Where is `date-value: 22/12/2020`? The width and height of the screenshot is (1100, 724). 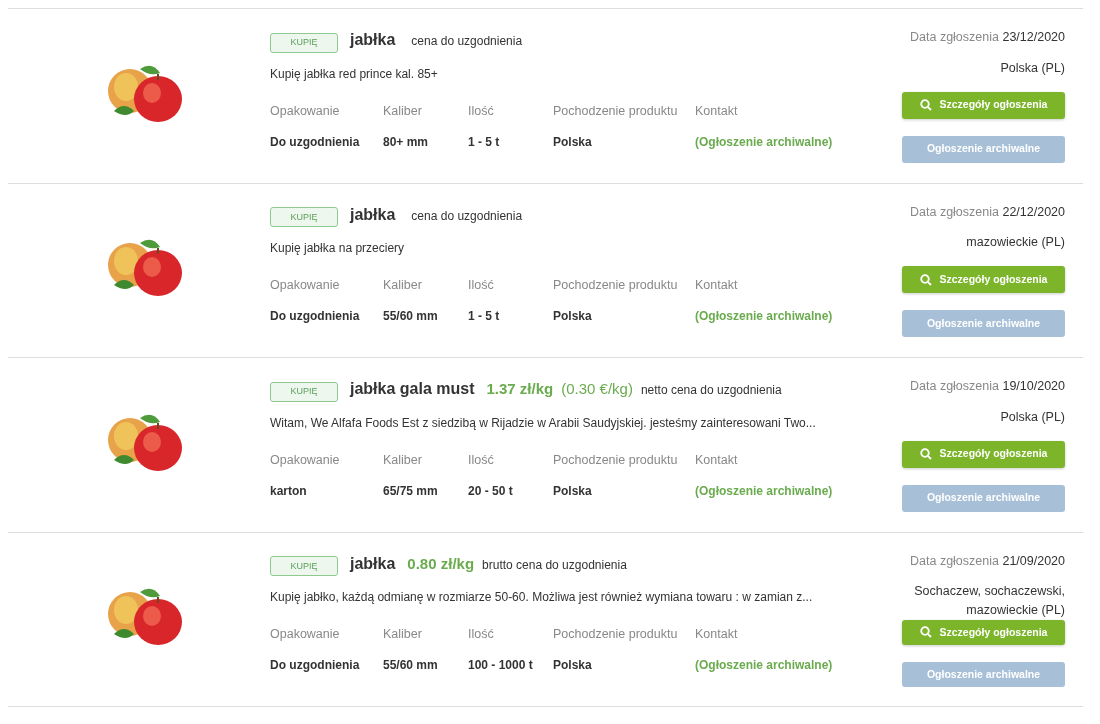
date-value: 22/12/2020 is located at coordinates (1033, 211).